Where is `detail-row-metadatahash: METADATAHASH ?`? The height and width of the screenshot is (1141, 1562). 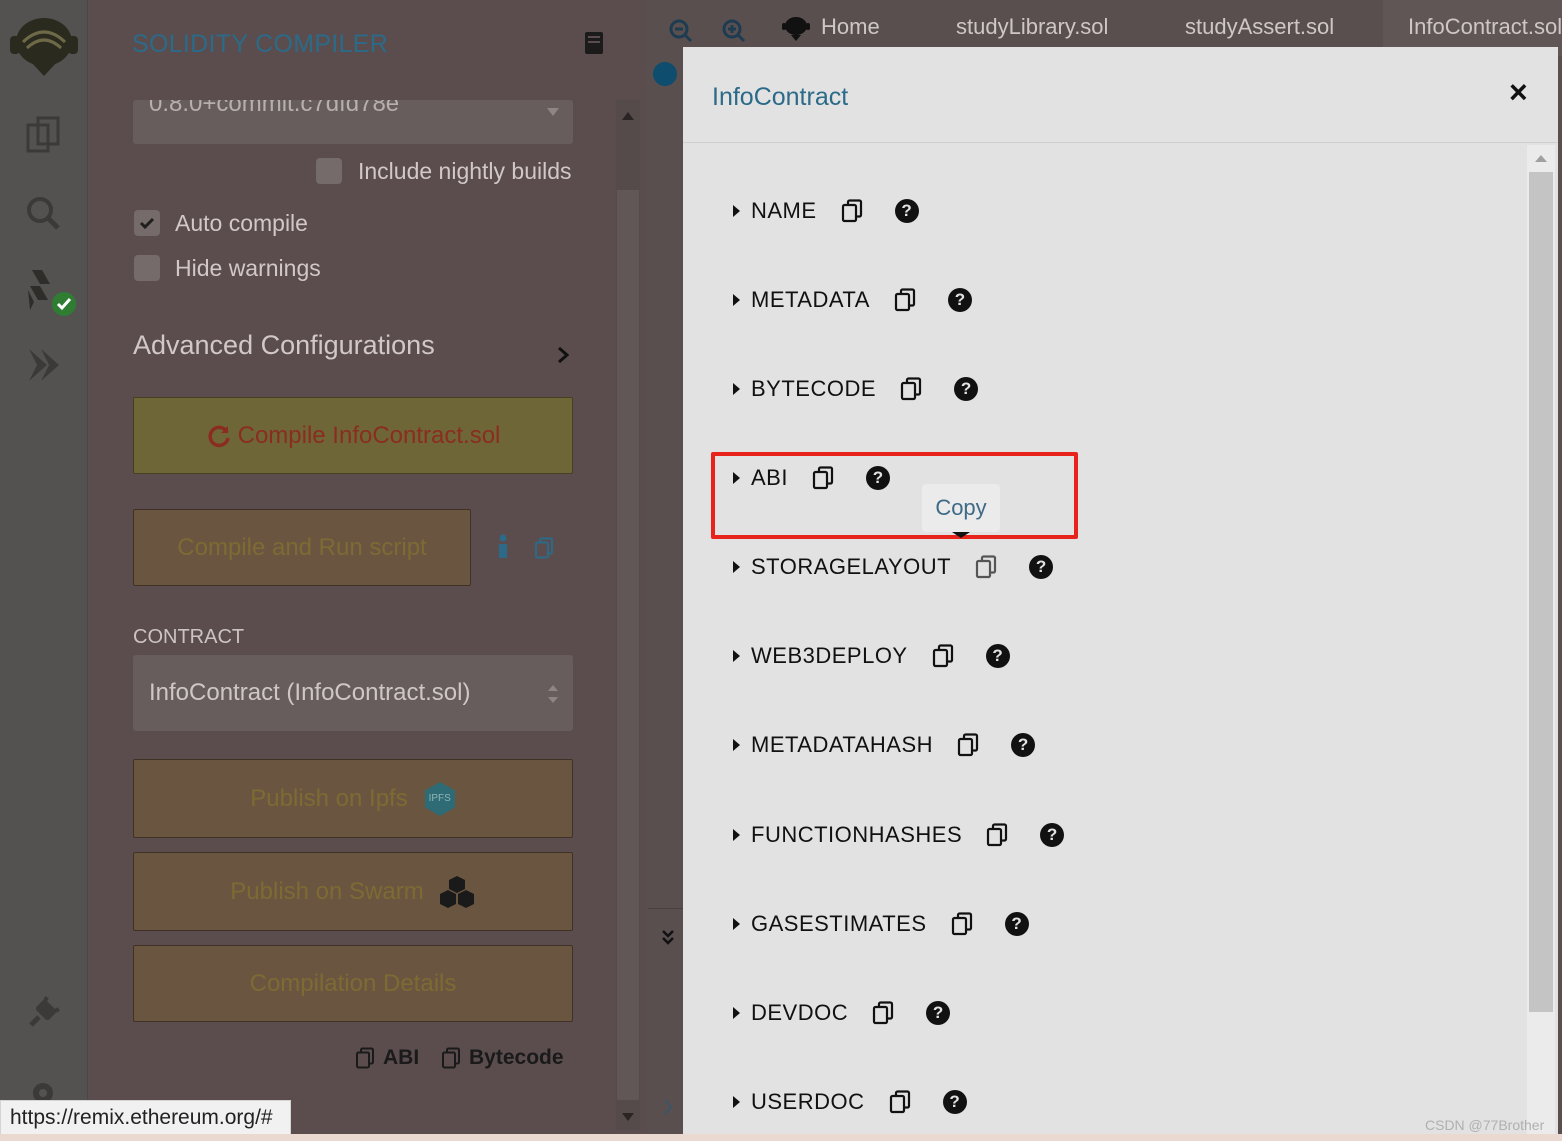
detail-row-metadatahash: METADATAHASH ? is located at coordinates (884, 745).